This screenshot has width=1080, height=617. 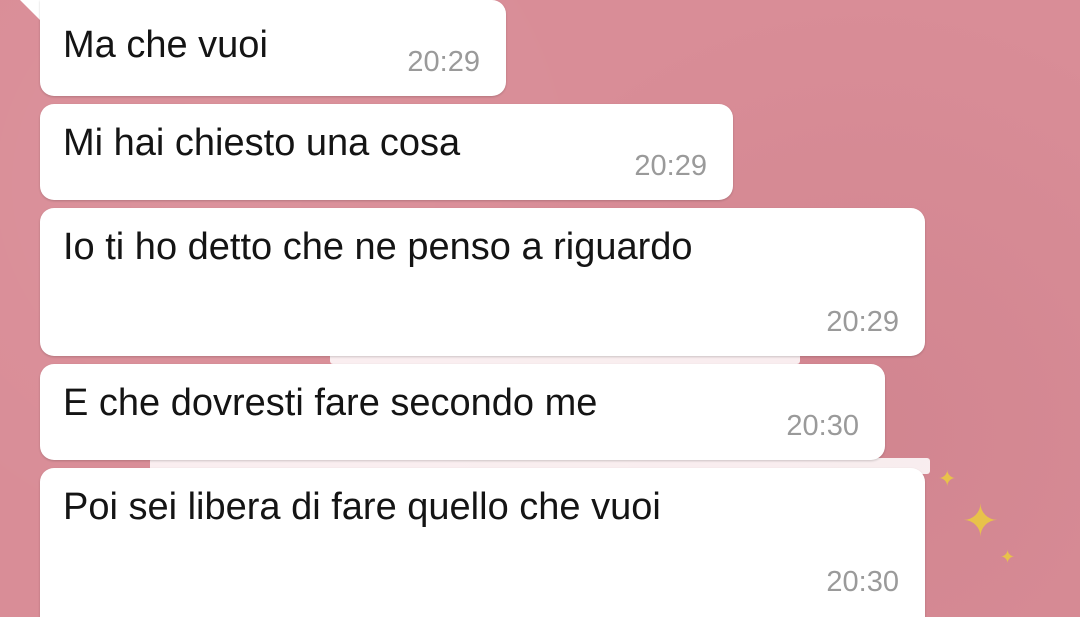 What do you see at coordinates (330, 403) in the screenshot?
I see `message-text: E che dovresti fare secondo me` at bounding box center [330, 403].